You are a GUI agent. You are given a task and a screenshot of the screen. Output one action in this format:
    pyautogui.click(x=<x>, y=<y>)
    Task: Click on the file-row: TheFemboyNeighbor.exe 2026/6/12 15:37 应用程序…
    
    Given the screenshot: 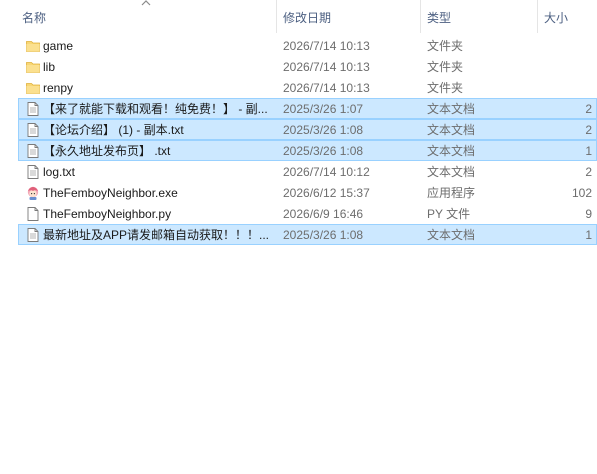 What is the action you would take?
    pyautogui.click(x=307, y=192)
    